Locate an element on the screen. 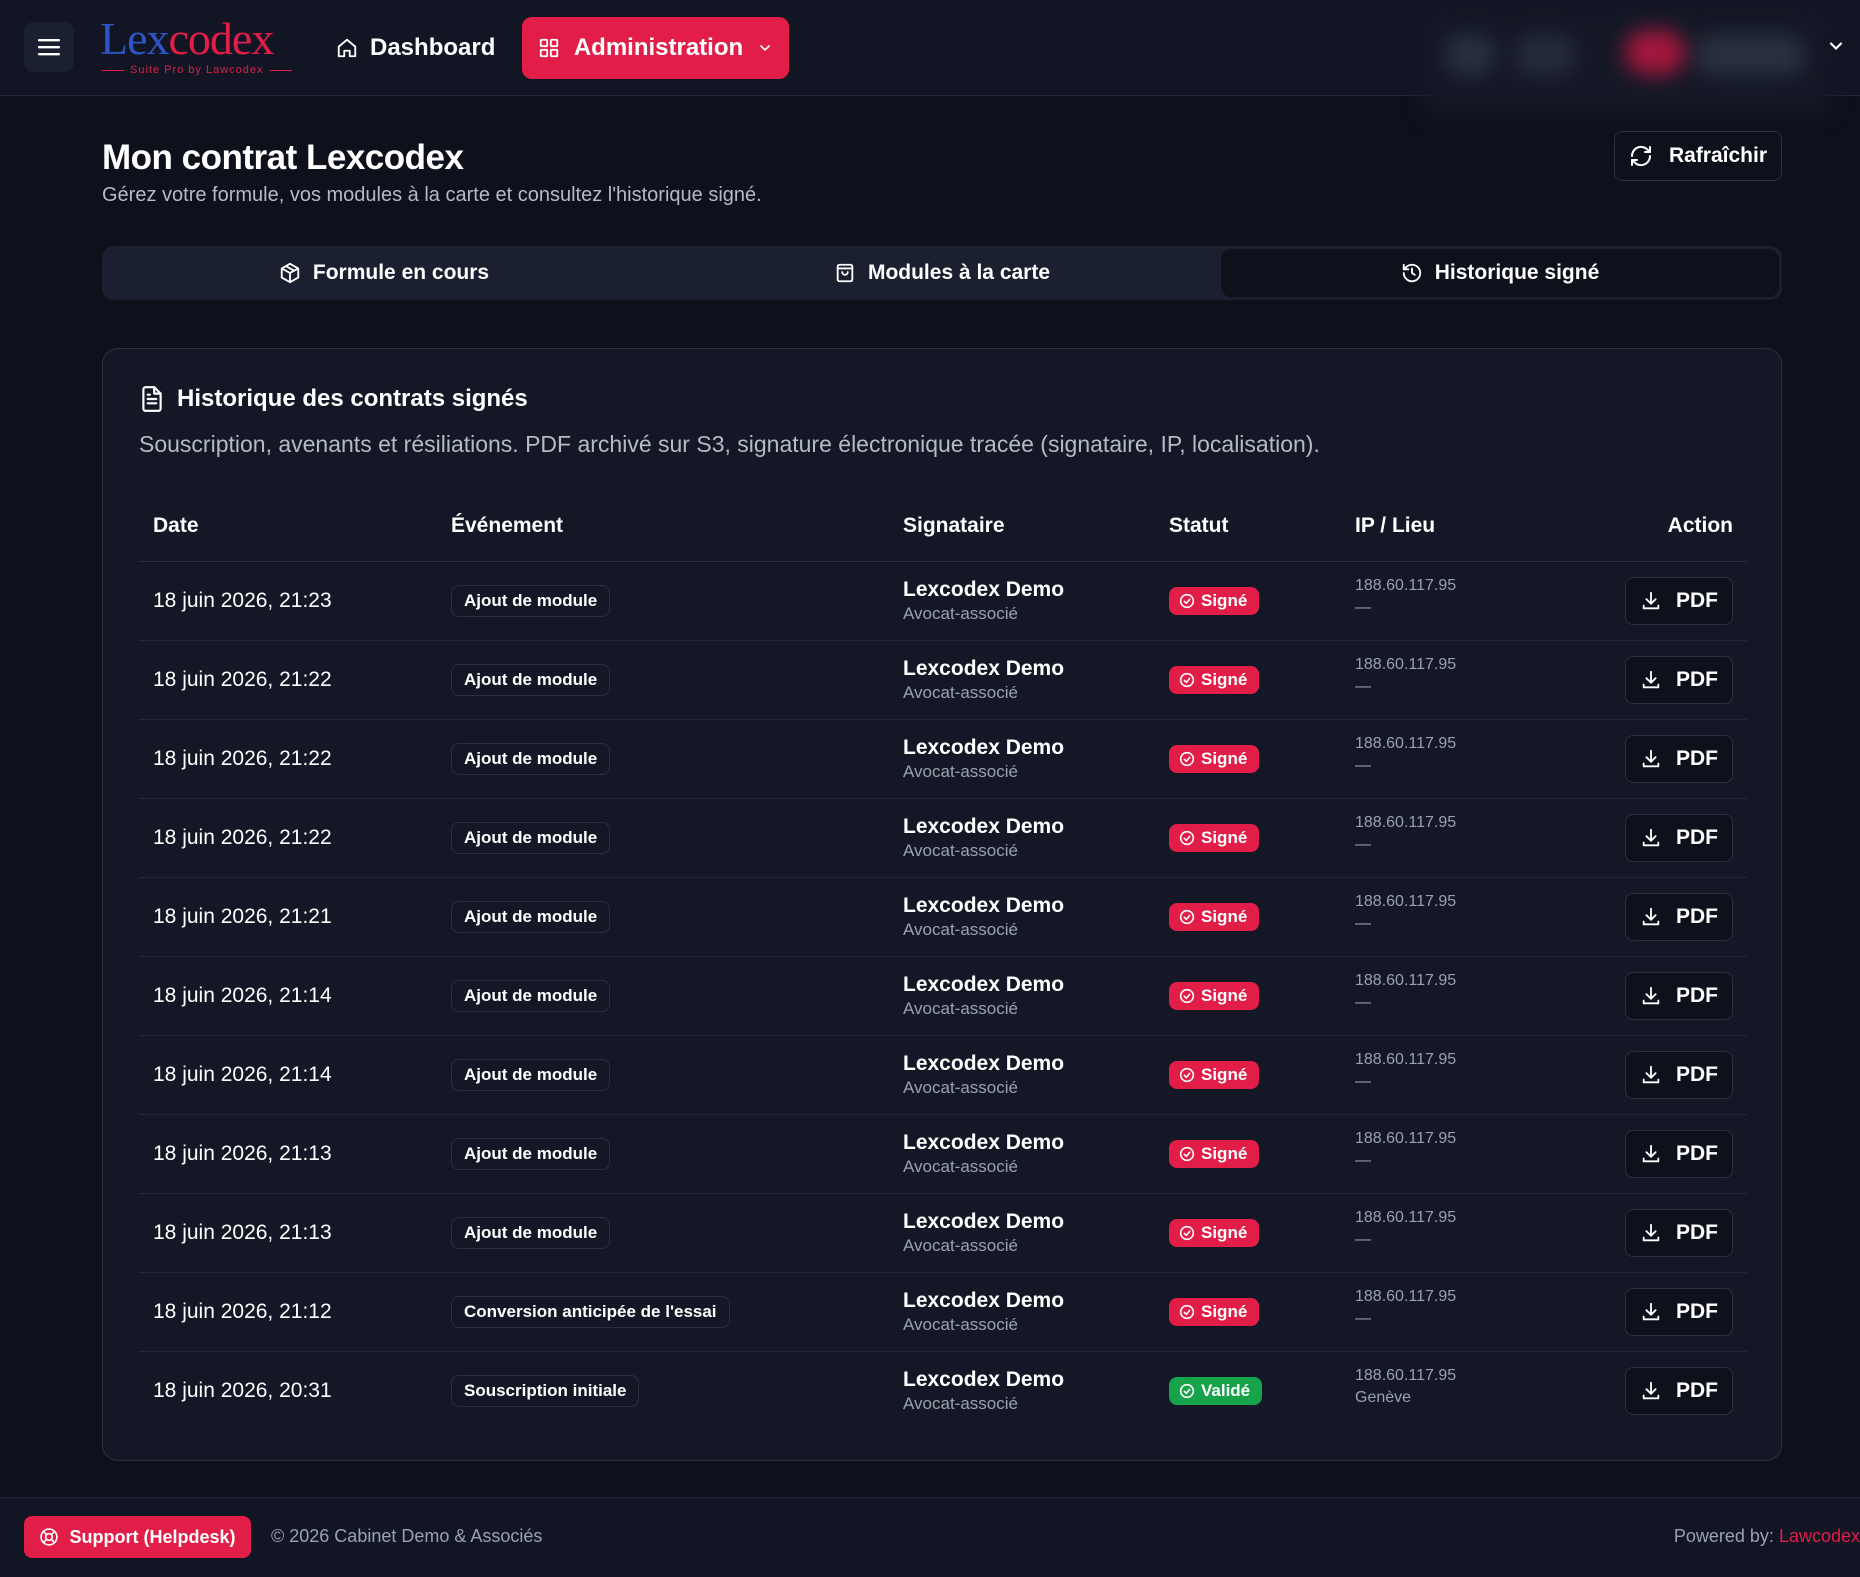 Image resolution: width=1860 pixels, height=1577 pixels. user-menu-chevron-icon is located at coordinates (1836, 46).